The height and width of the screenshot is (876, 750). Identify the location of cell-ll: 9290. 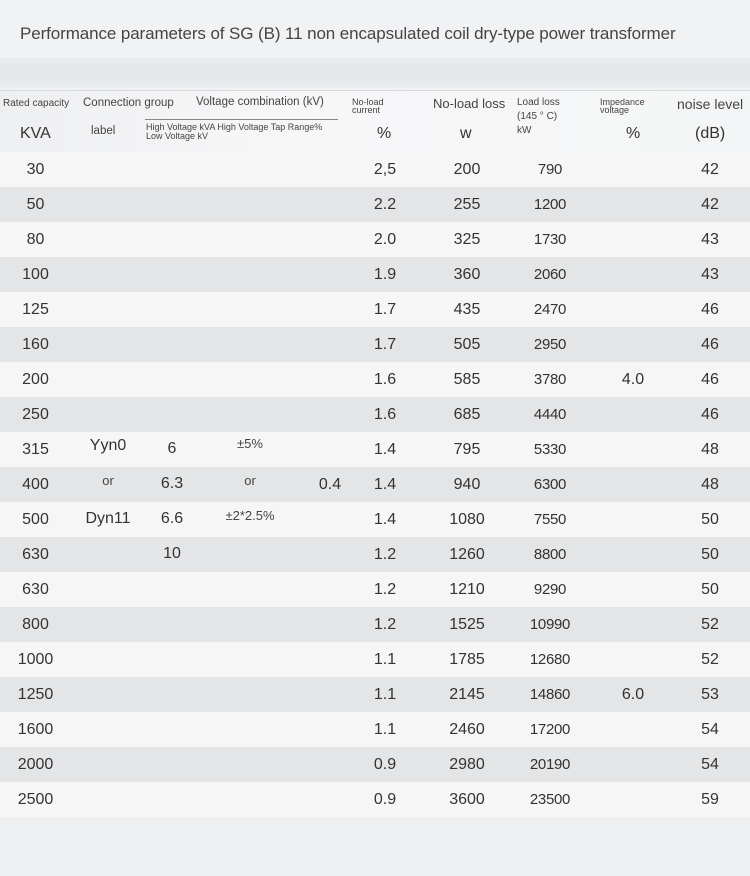
(550, 589).